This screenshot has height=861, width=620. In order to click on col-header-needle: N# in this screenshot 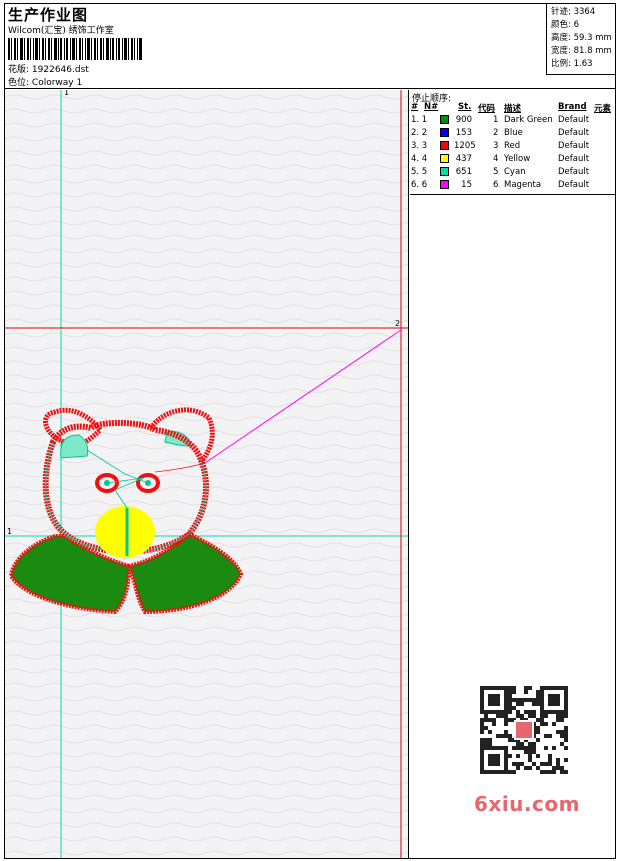, I will do `click(431, 107)`.